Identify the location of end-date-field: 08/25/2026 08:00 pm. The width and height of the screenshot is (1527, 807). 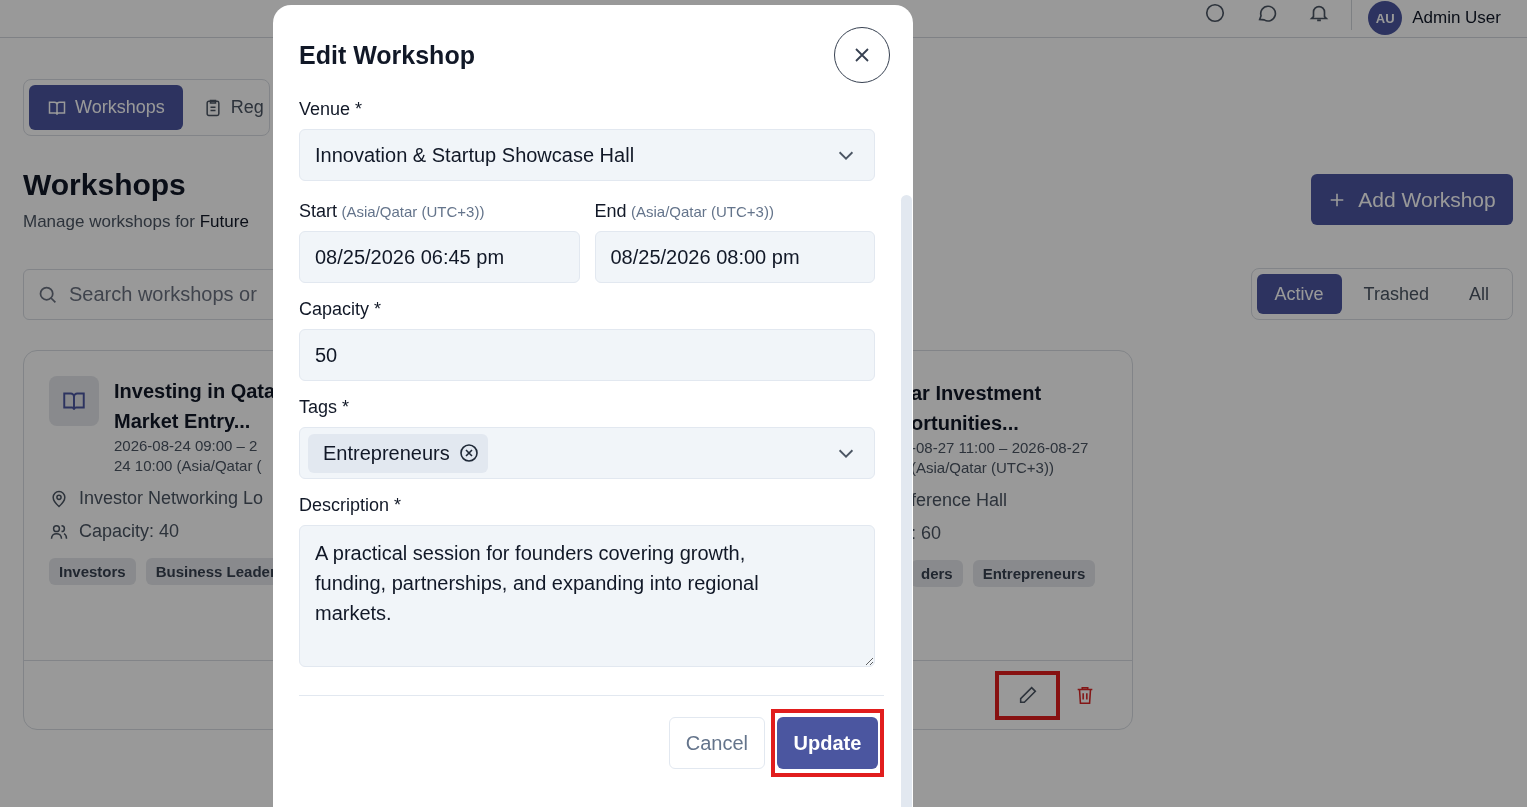
(734, 257).